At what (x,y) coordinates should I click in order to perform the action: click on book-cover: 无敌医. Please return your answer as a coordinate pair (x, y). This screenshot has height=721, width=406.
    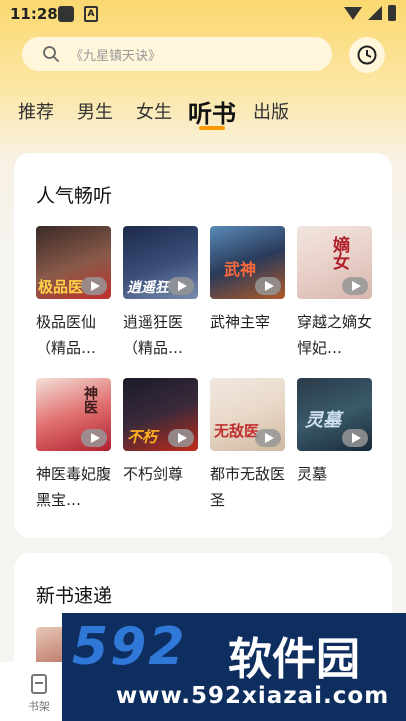
    Looking at the image, I should click on (247, 414).